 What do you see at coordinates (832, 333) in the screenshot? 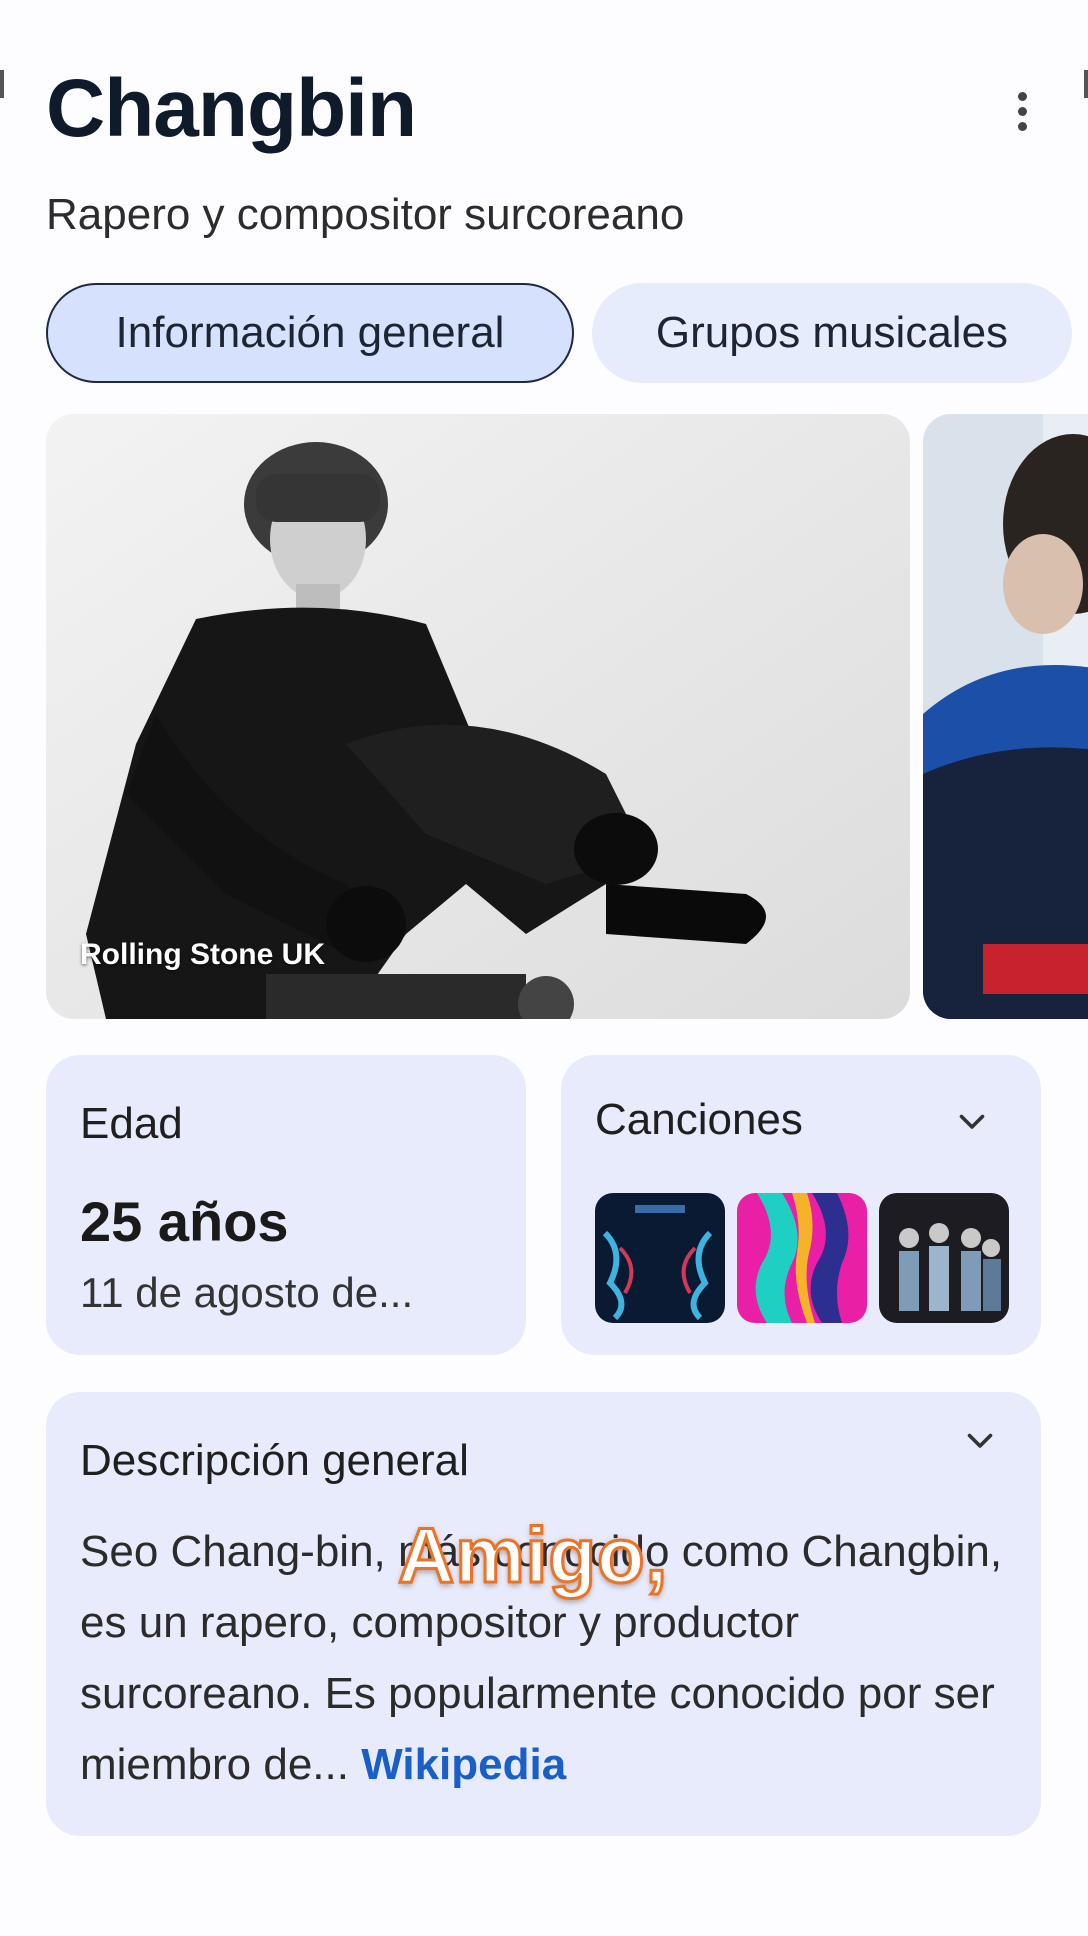
I see `tab-grupos-musicales: Grupos musicales` at bounding box center [832, 333].